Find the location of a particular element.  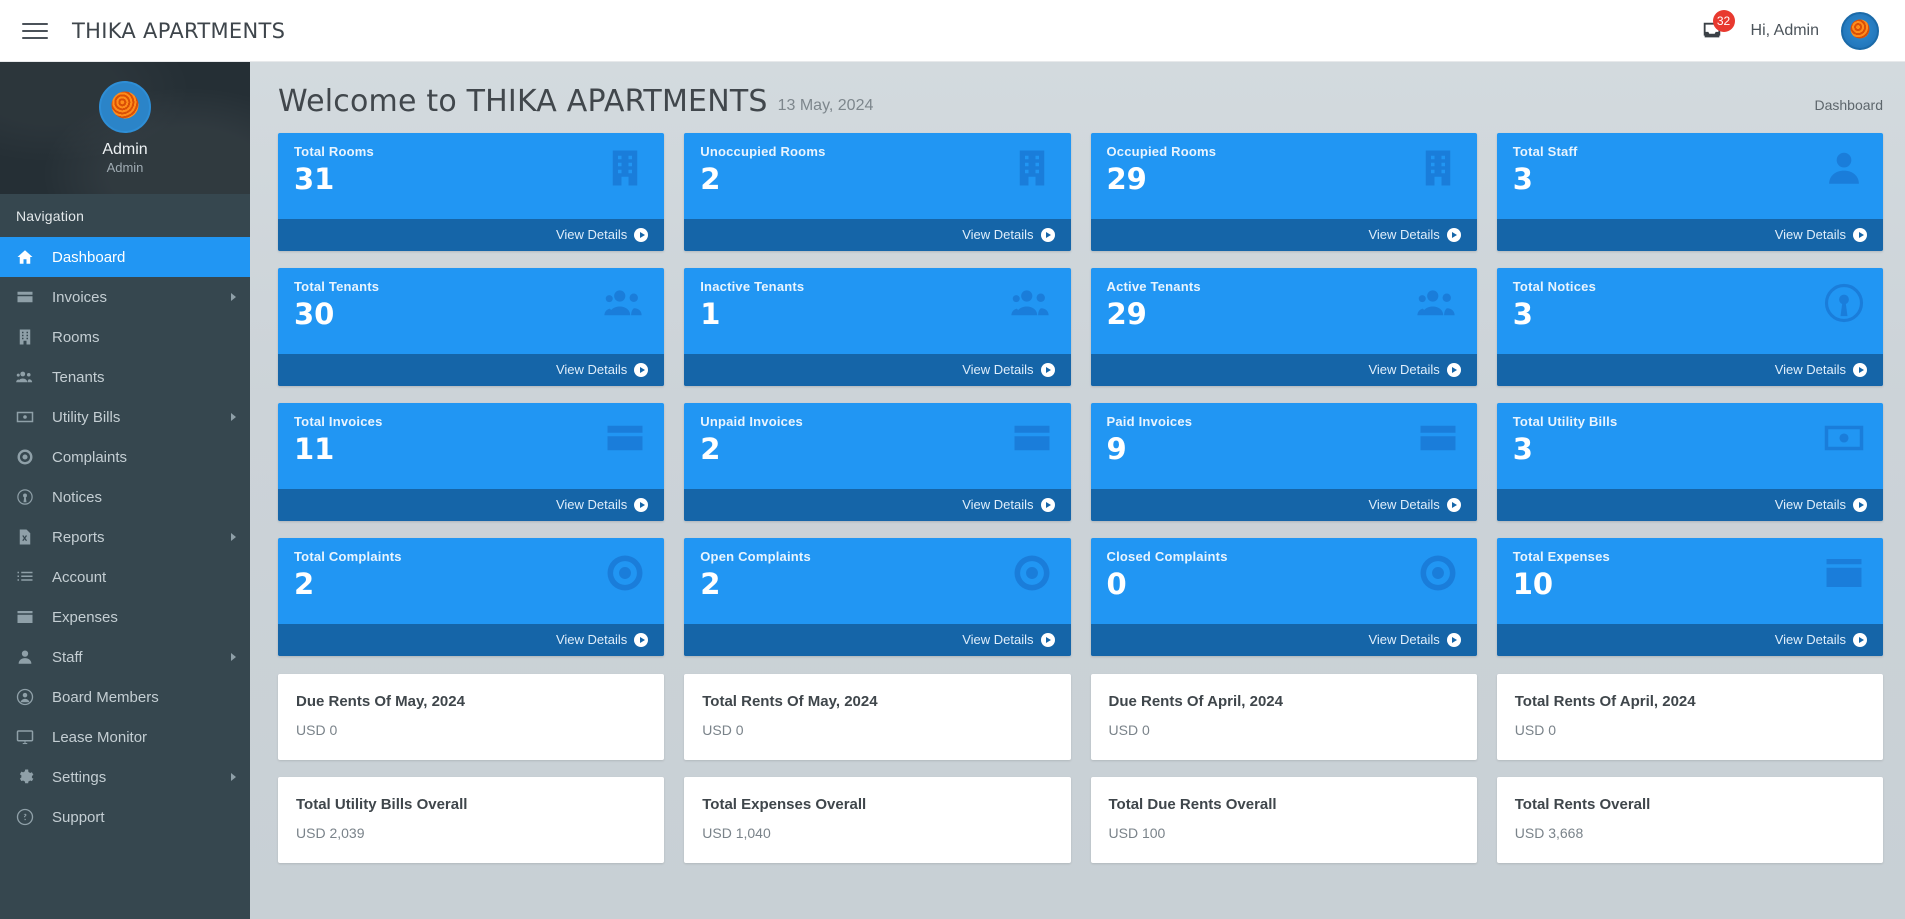

summary-card: Total Rents Overall USD 3,668 is located at coordinates (1689, 820).